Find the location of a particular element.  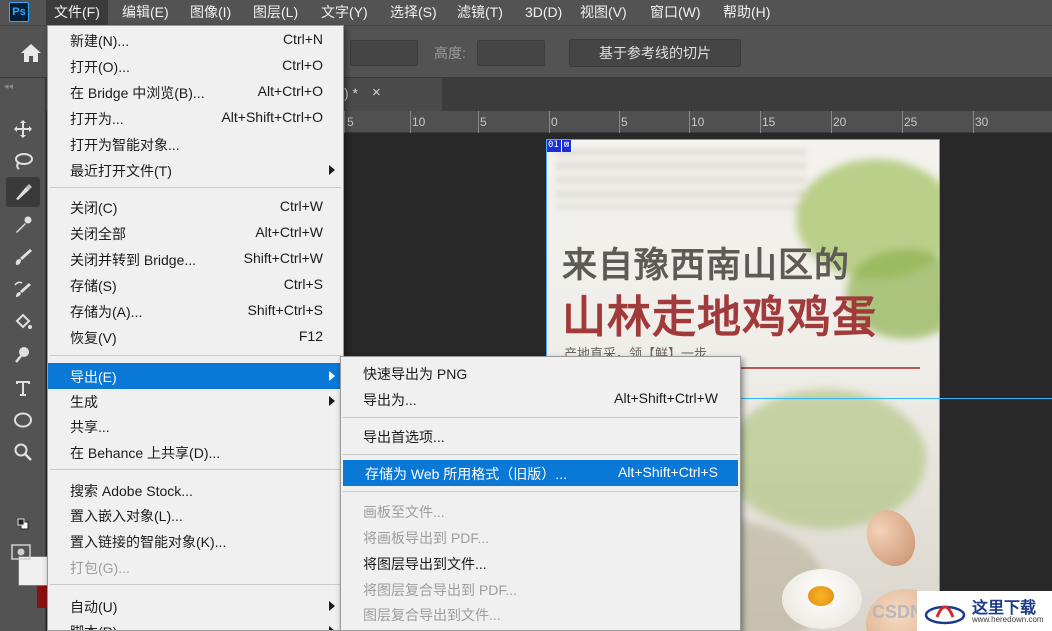

eyedropper-tool-icon is located at coordinates (23, 225).